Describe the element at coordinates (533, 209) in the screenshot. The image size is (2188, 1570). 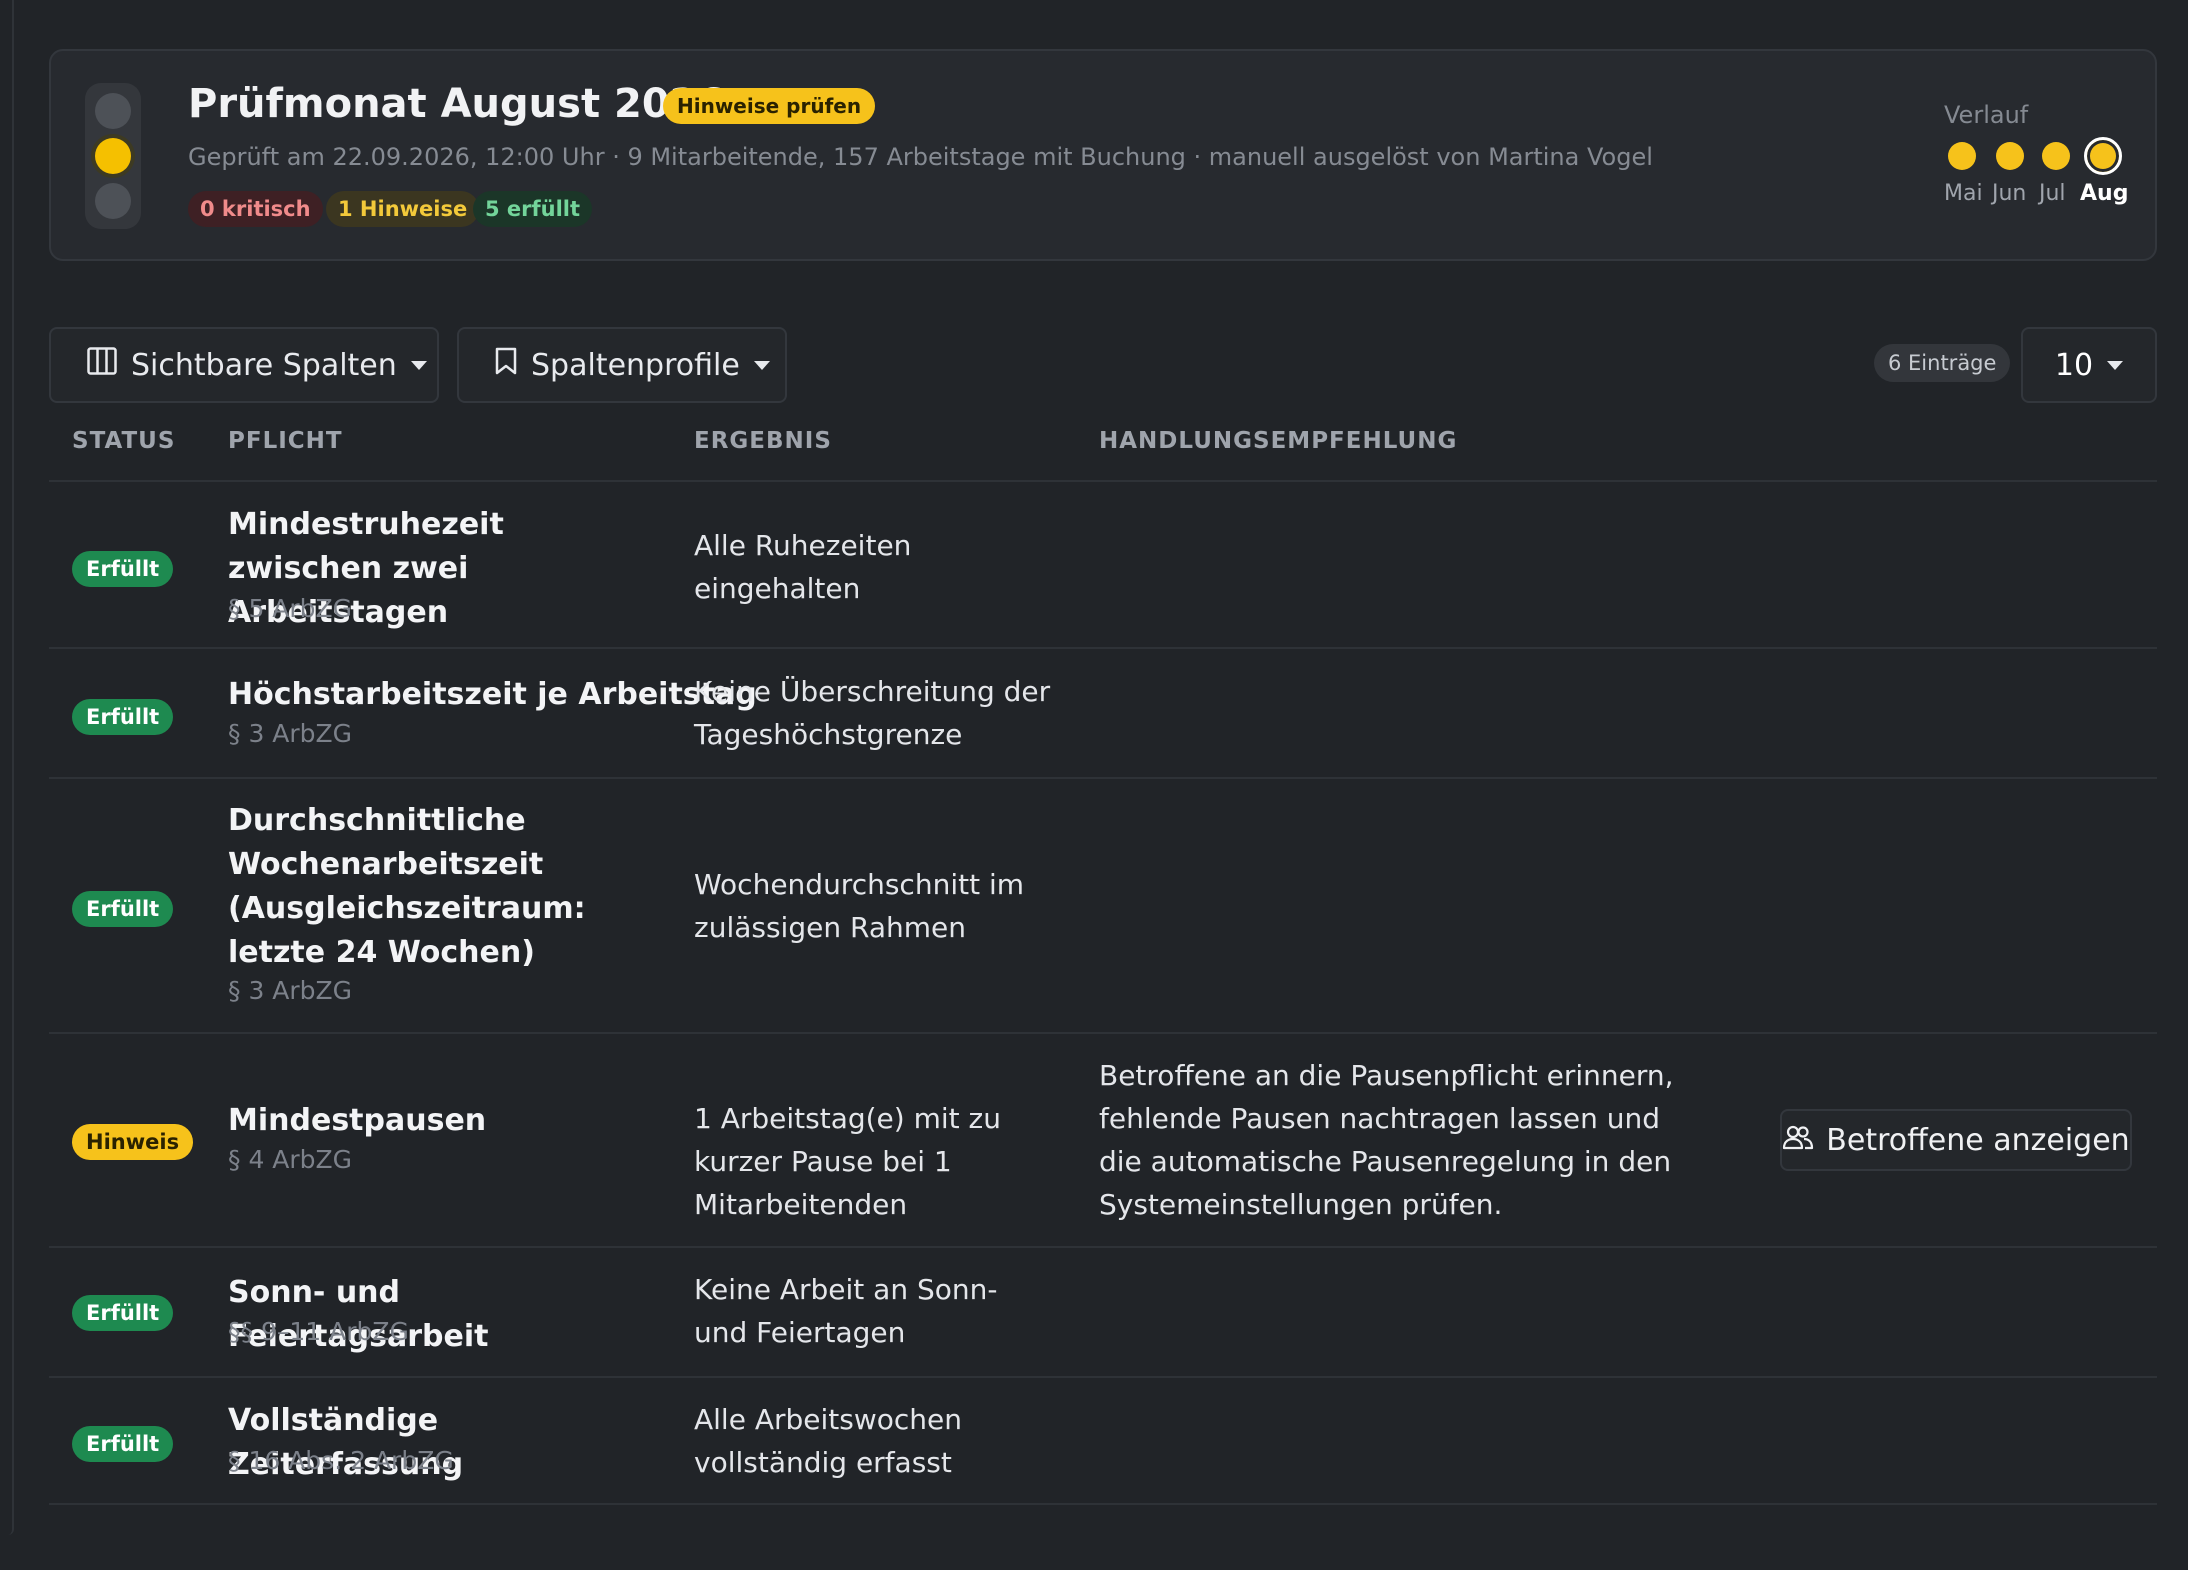
I see `count-fulfilled-badge: 5 erfüllt` at that location.